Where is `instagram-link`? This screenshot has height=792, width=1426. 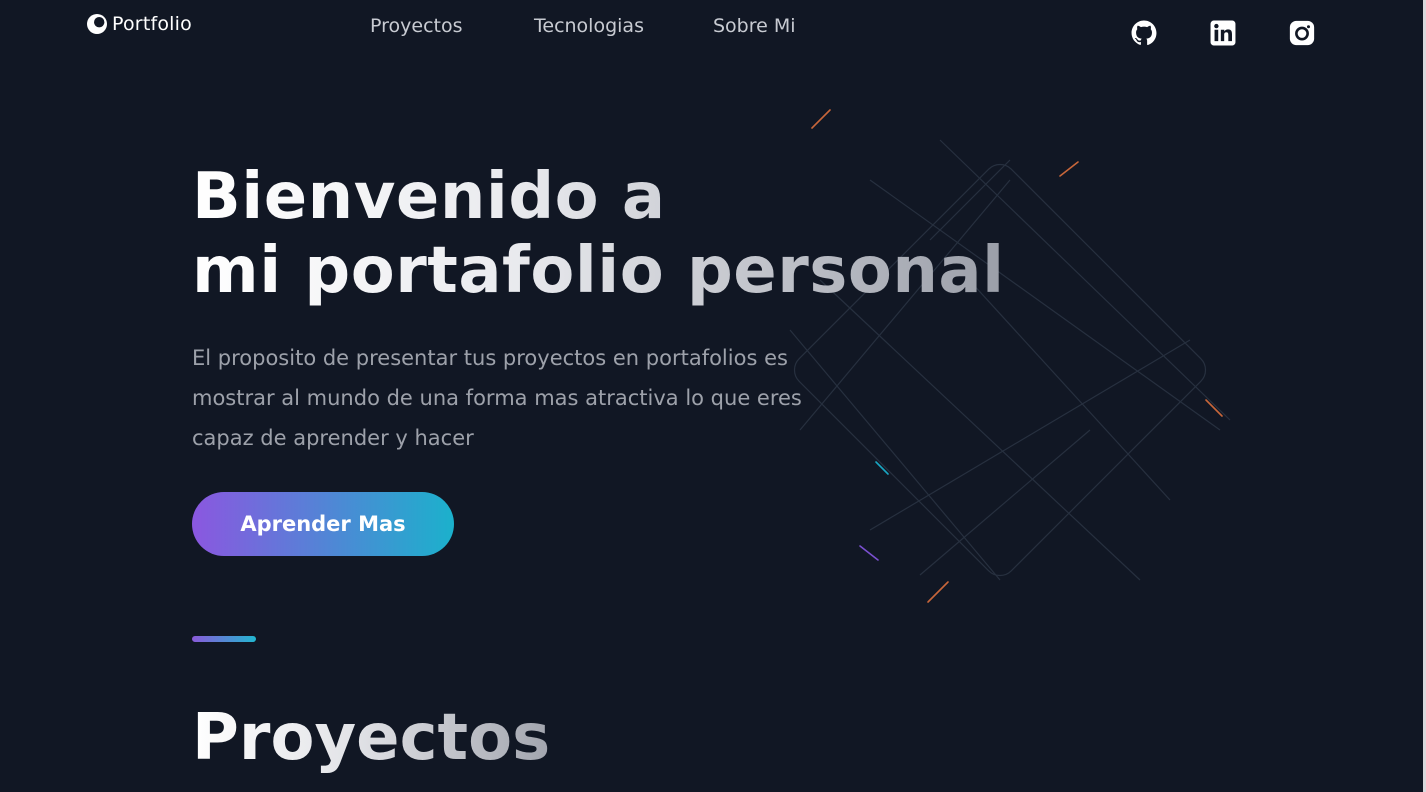 instagram-link is located at coordinates (1302, 33).